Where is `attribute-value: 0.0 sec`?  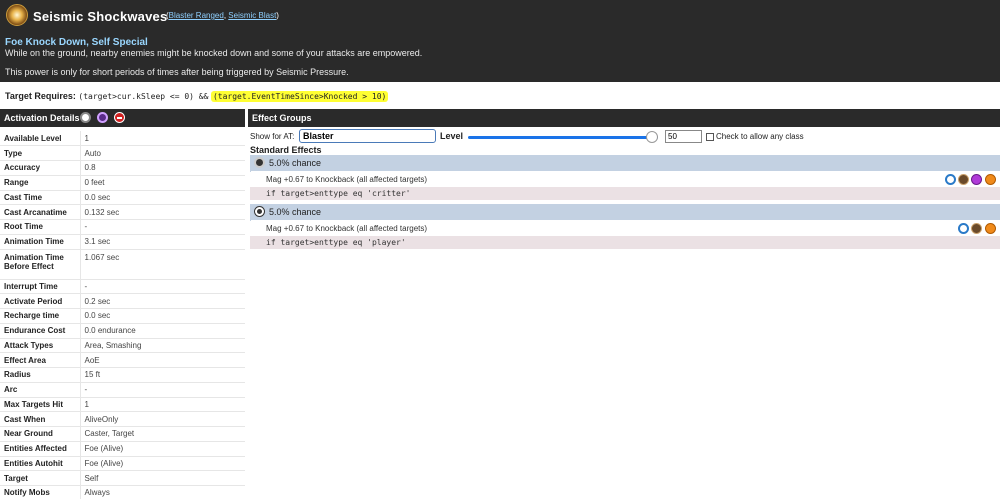 attribute-value: 0.0 sec is located at coordinates (162, 316).